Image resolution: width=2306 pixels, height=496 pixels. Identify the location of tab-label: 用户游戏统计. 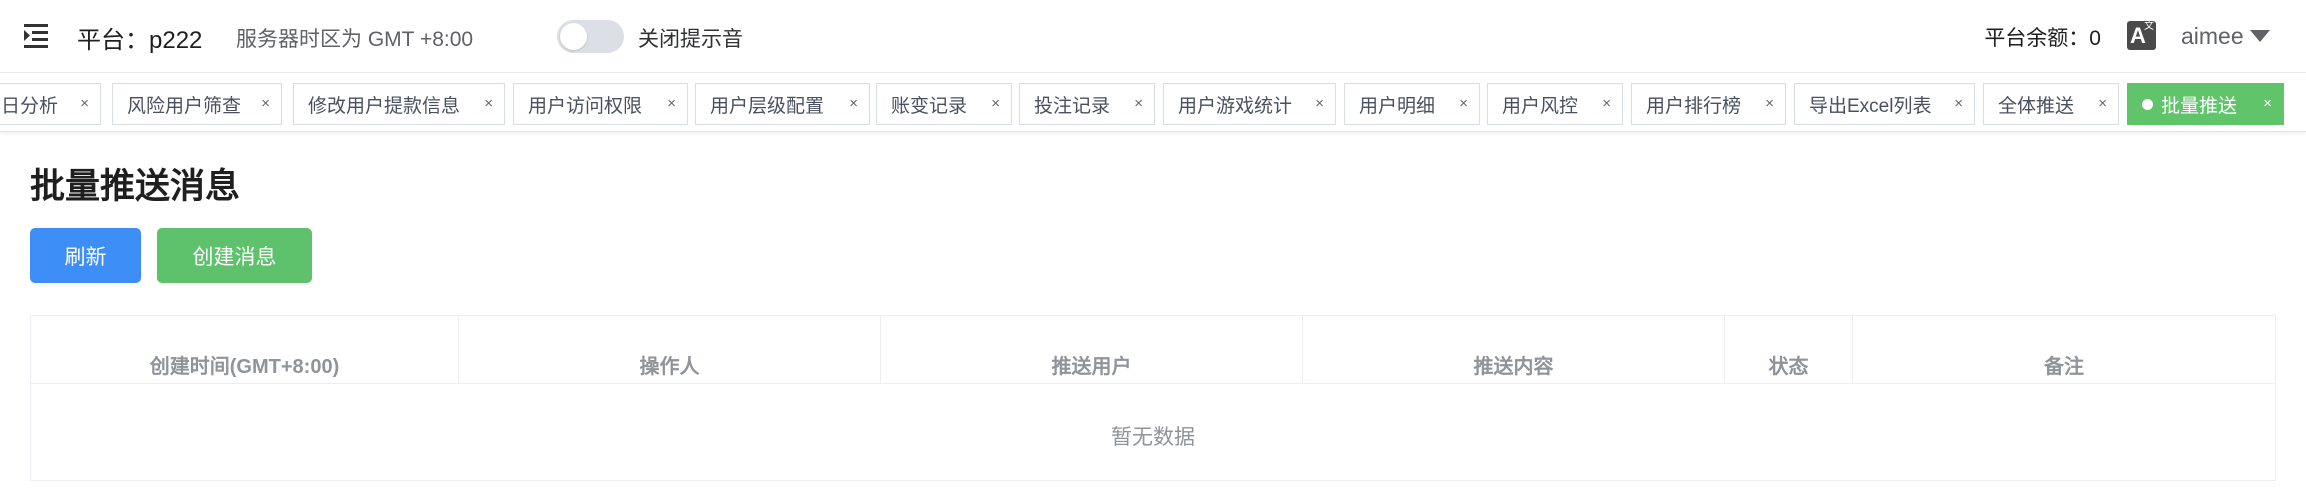
(1235, 106).